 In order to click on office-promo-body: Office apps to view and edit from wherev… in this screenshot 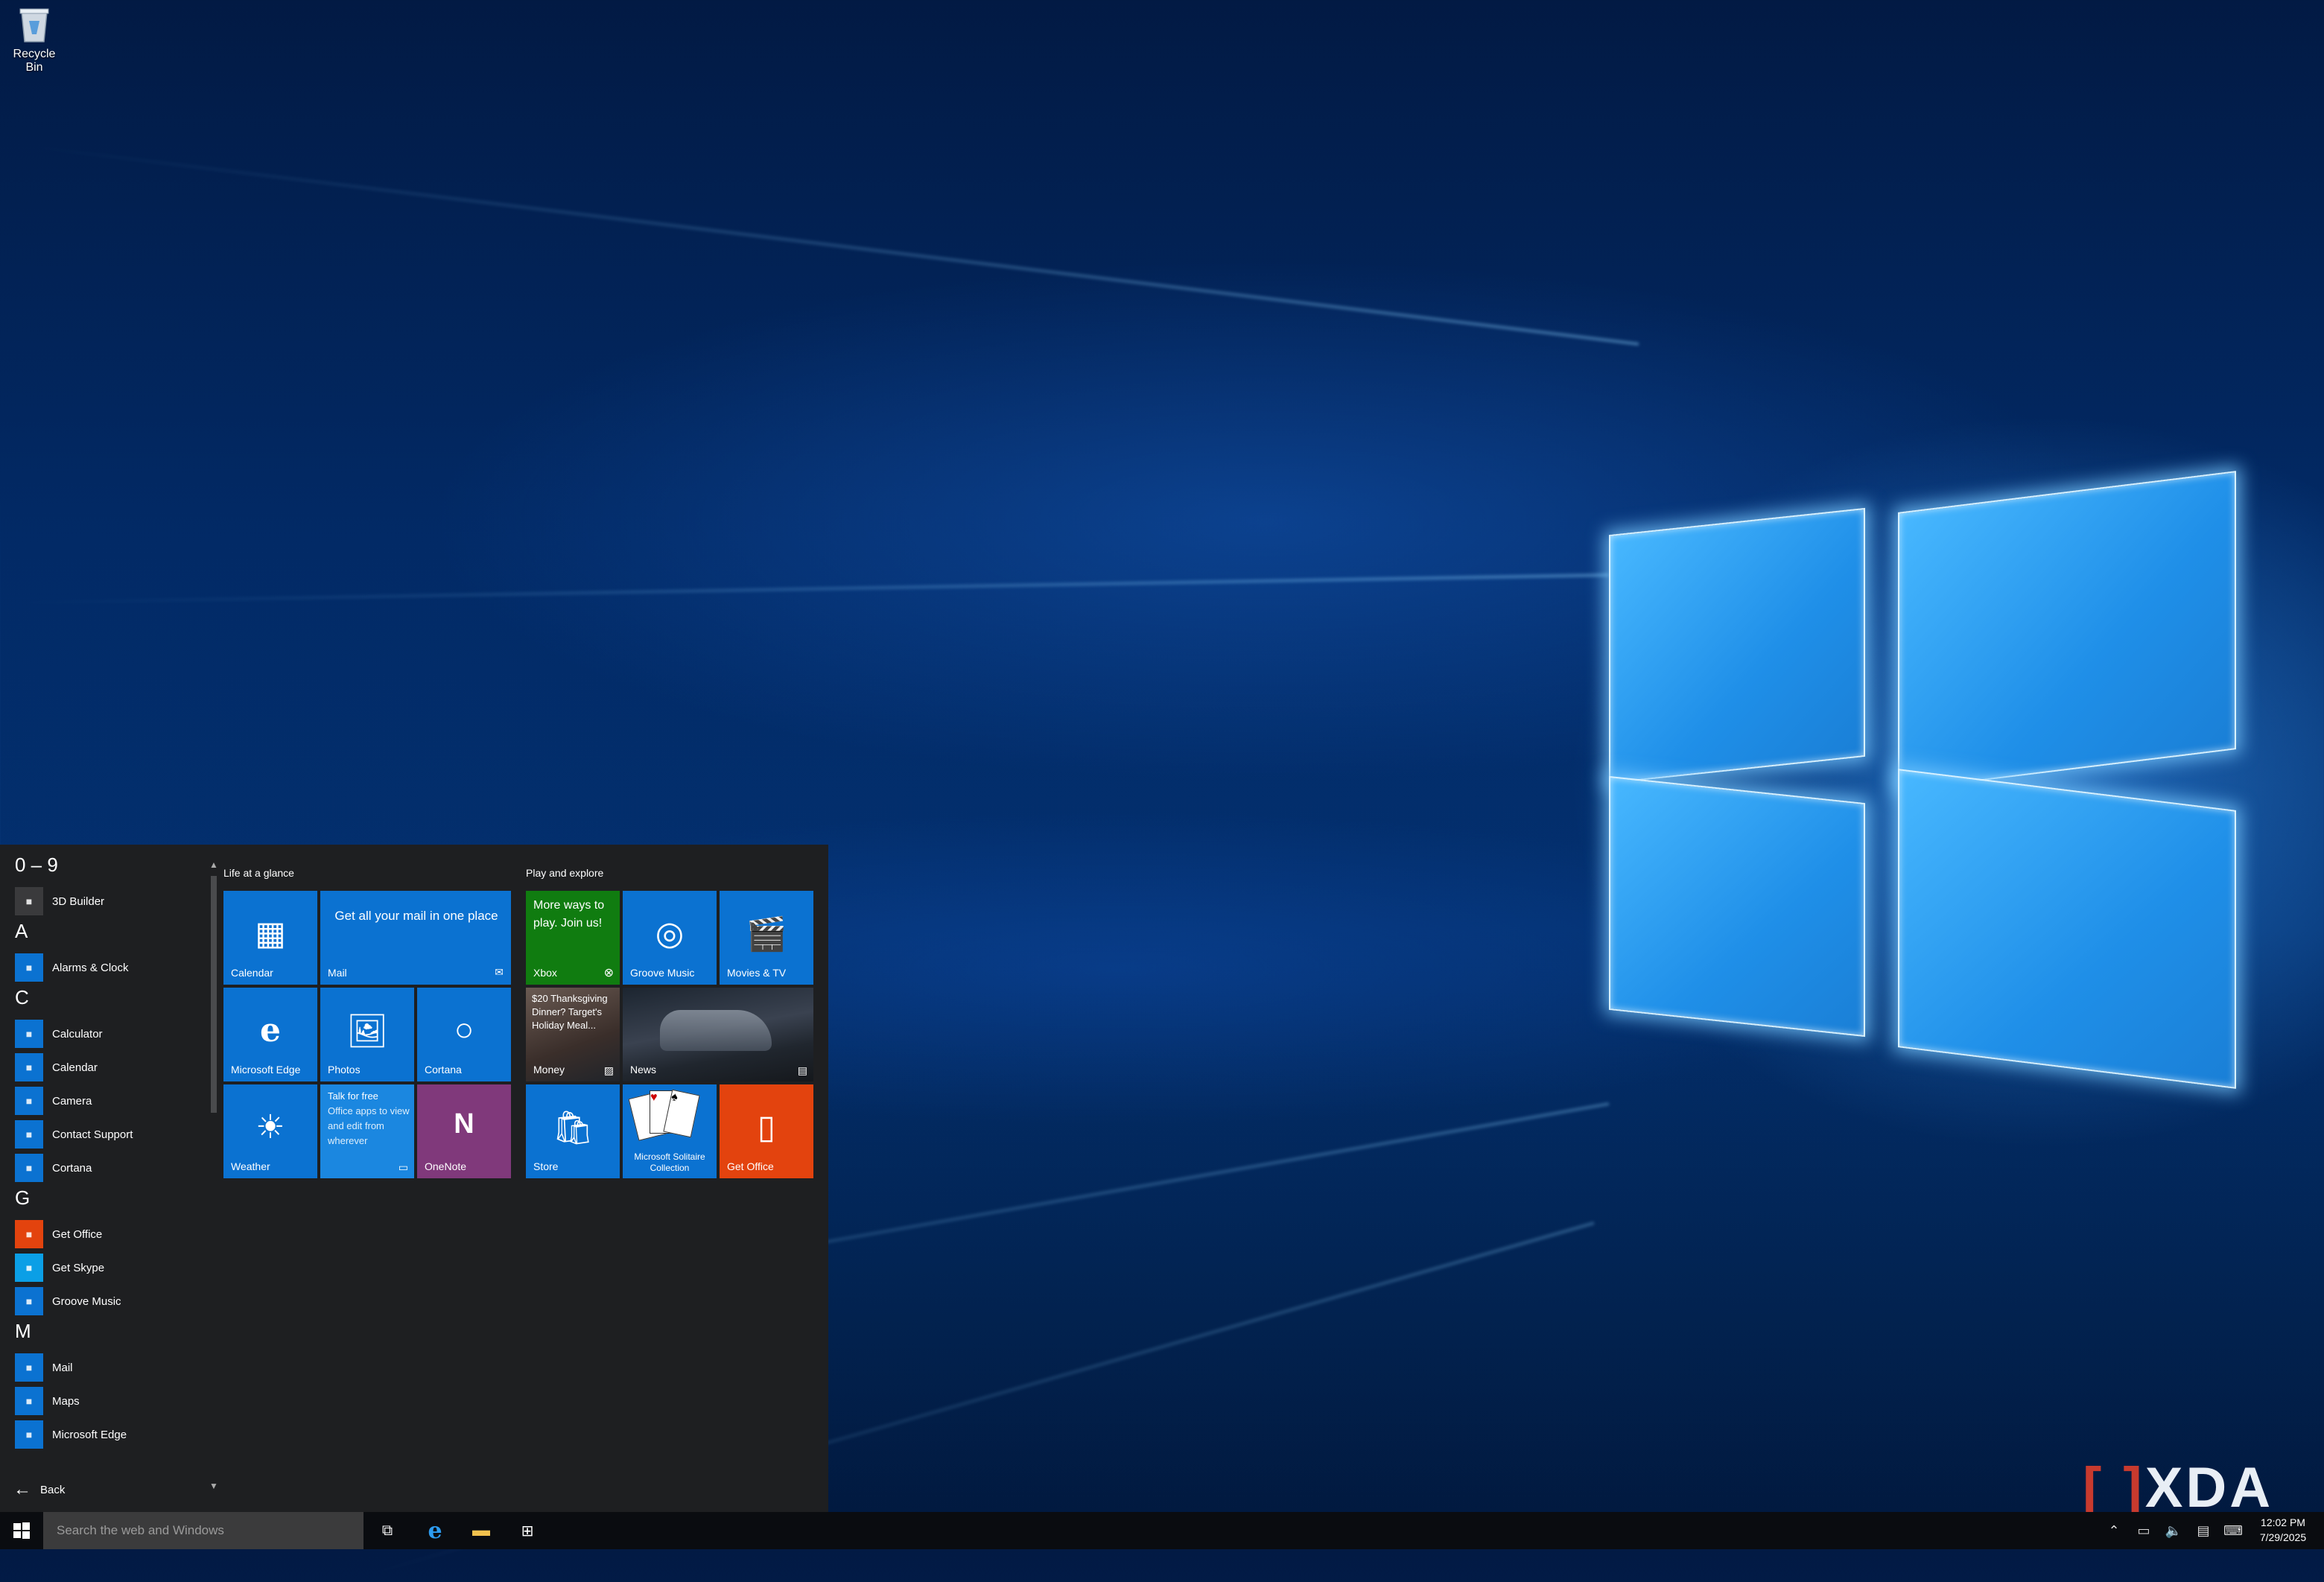, I will do `click(369, 1125)`.